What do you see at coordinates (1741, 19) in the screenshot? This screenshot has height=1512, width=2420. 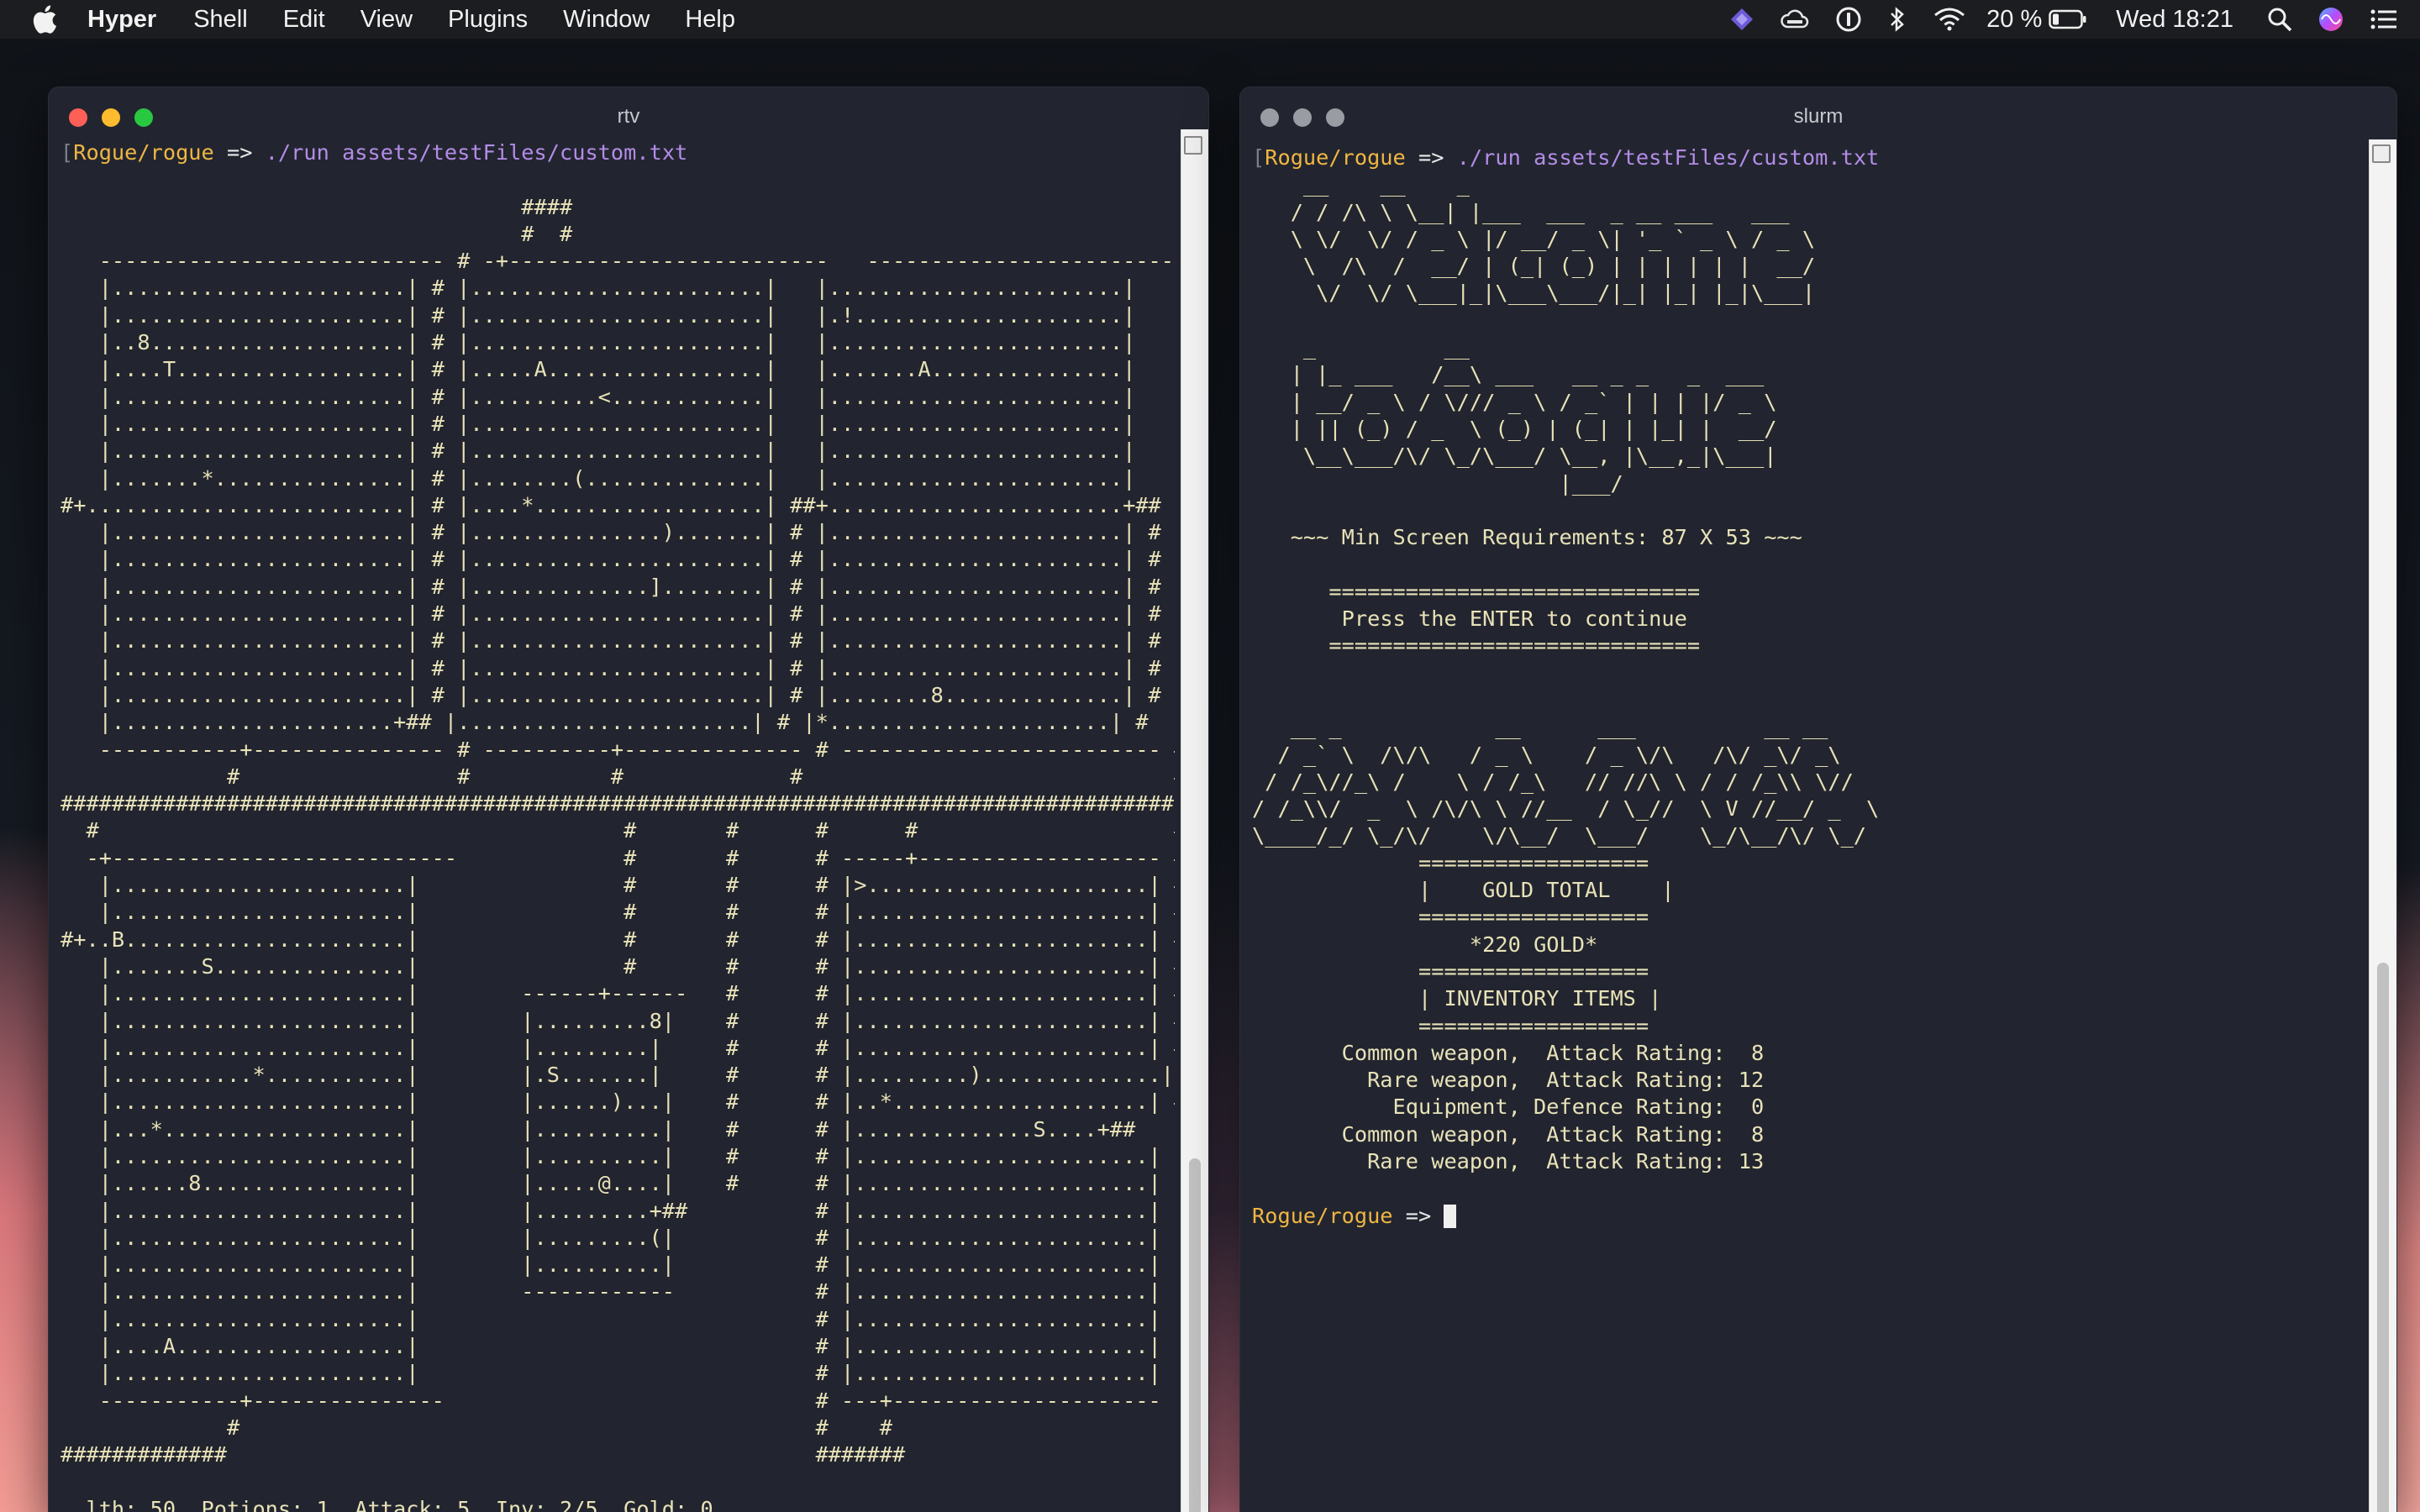 I see `app-icon` at bounding box center [1741, 19].